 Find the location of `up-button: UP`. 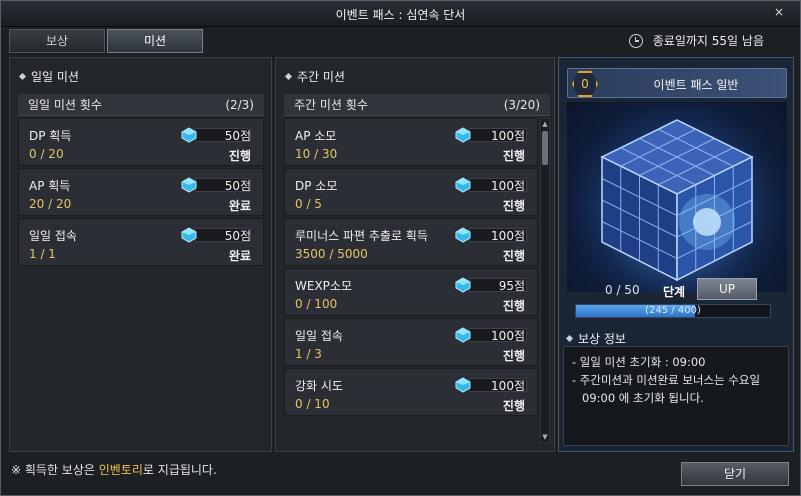

up-button: UP is located at coordinates (727, 289).